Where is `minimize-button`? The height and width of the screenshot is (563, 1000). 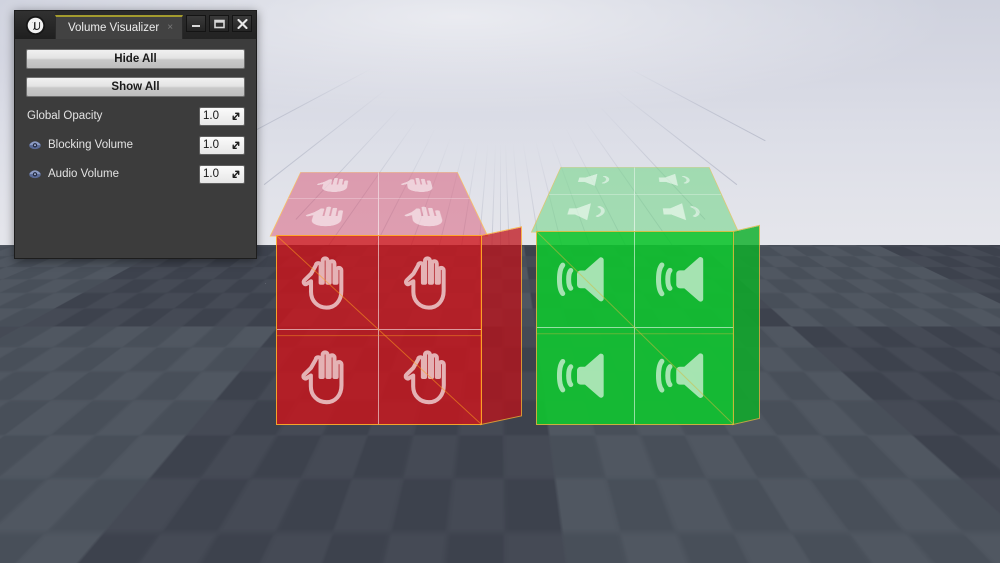
minimize-button is located at coordinates (196, 23).